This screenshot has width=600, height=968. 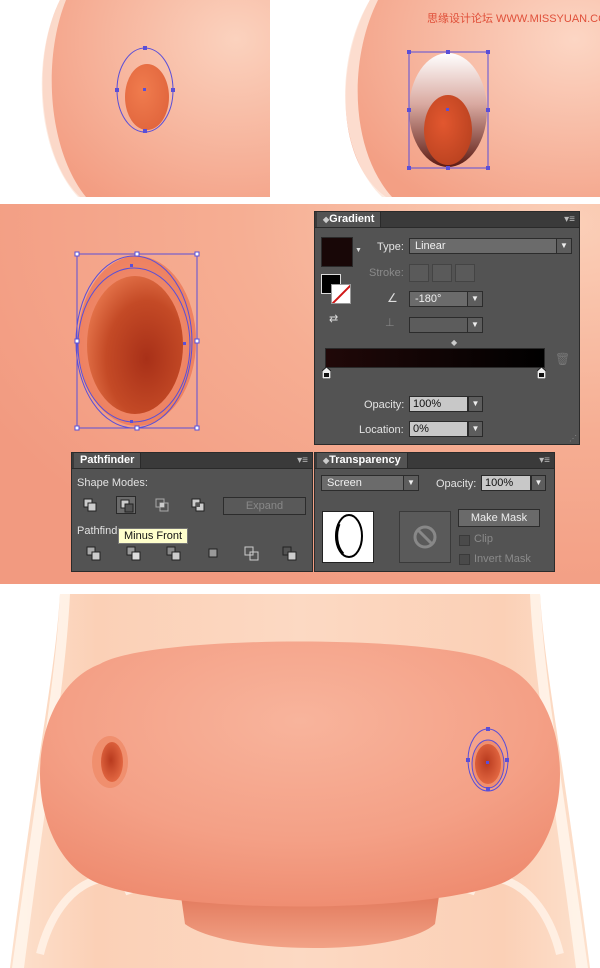 What do you see at coordinates (264, 506) in the screenshot?
I see `expand-button: Expand` at bounding box center [264, 506].